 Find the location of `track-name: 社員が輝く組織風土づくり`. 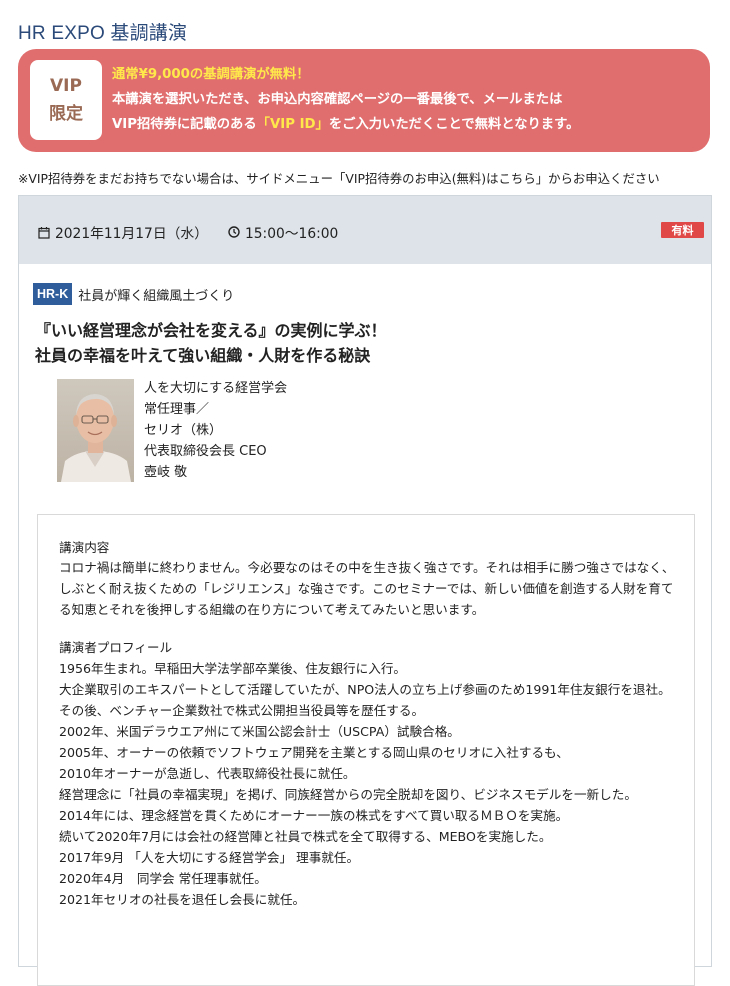

track-name: 社員が輝く組織風土づくり is located at coordinates (156, 296).